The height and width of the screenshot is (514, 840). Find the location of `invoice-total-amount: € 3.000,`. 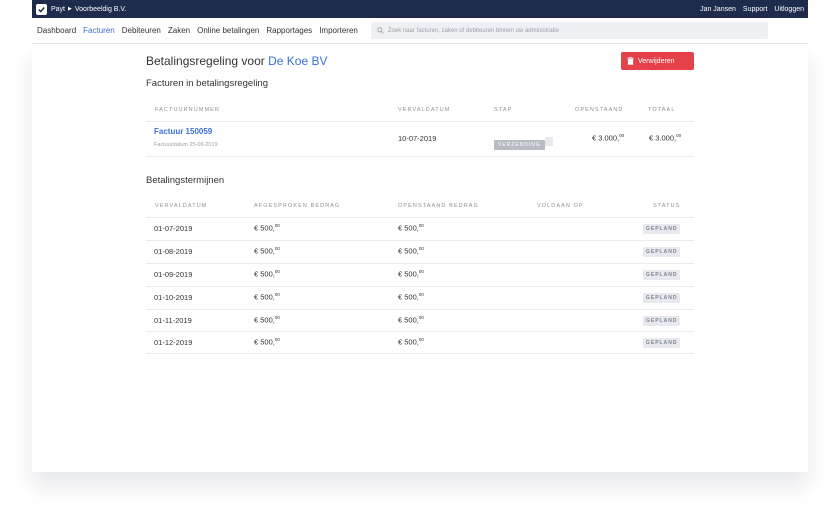

invoice-total-amount: € 3.000, is located at coordinates (663, 138).